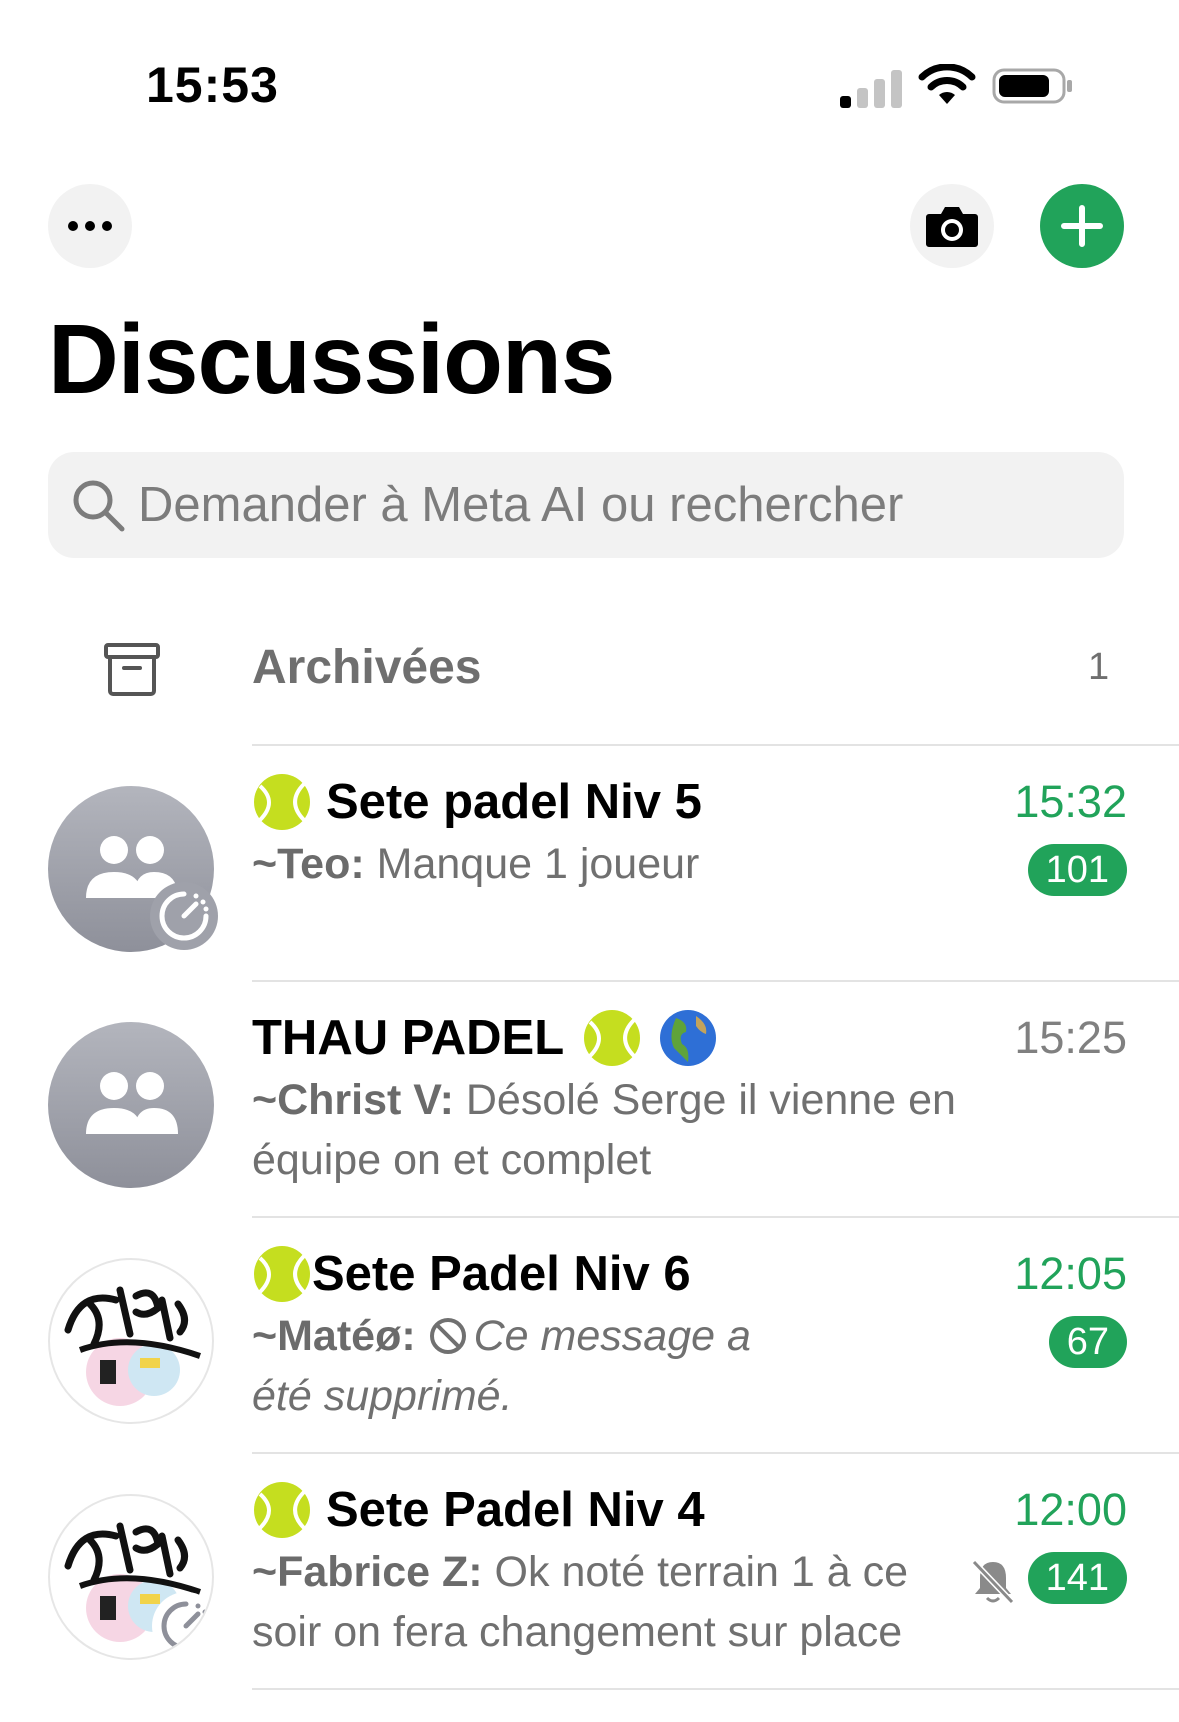  Describe the element at coordinates (514, 802) in the screenshot. I see `chat-title: Sete padel Niv 5` at that location.